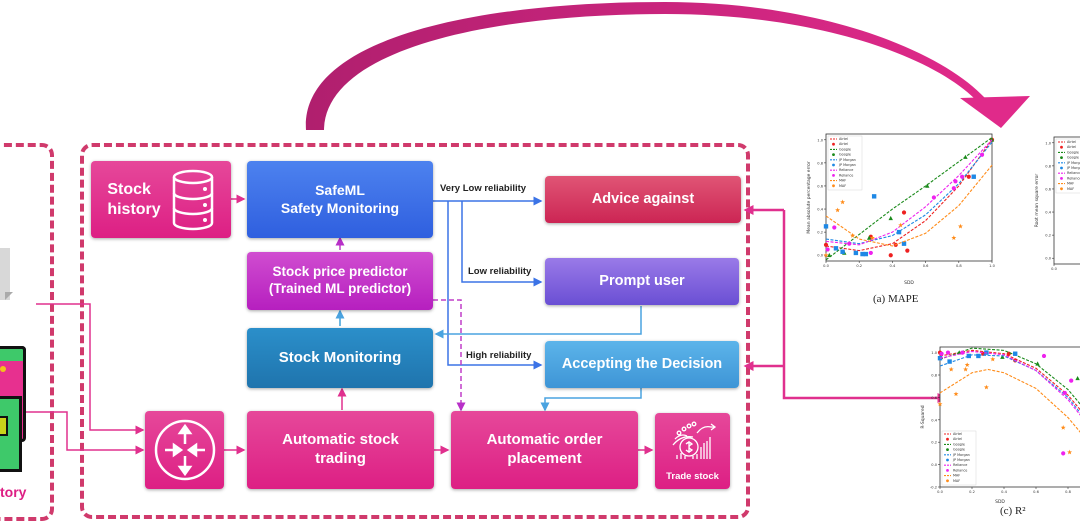 The height and width of the screenshot is (526, 1080). Describe the element at coordinates (893, 266) in the screenshot. I see `chart-0-xtick-label: 0.4` at that location.